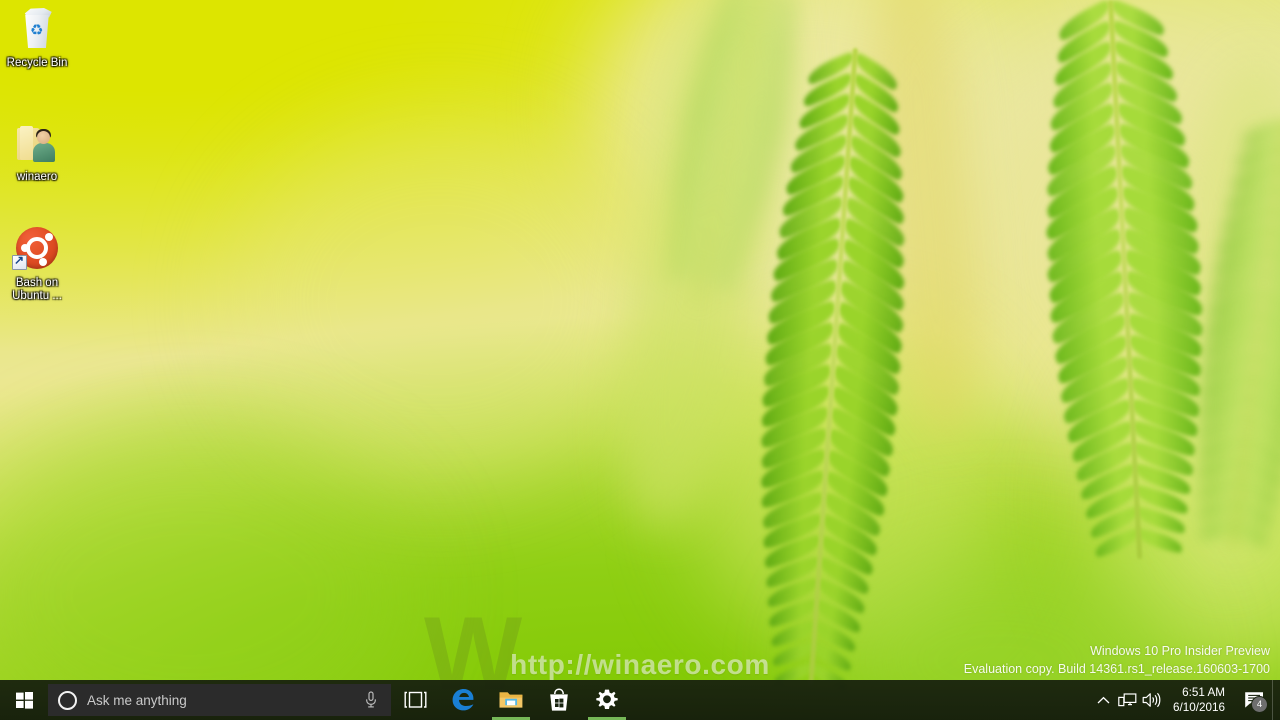 This screenshot has width=1280, height=720. What do you see at coordinates (701, 163) in the screenshot?
I see `fern-leaflet` at bounding box center [701, 163].